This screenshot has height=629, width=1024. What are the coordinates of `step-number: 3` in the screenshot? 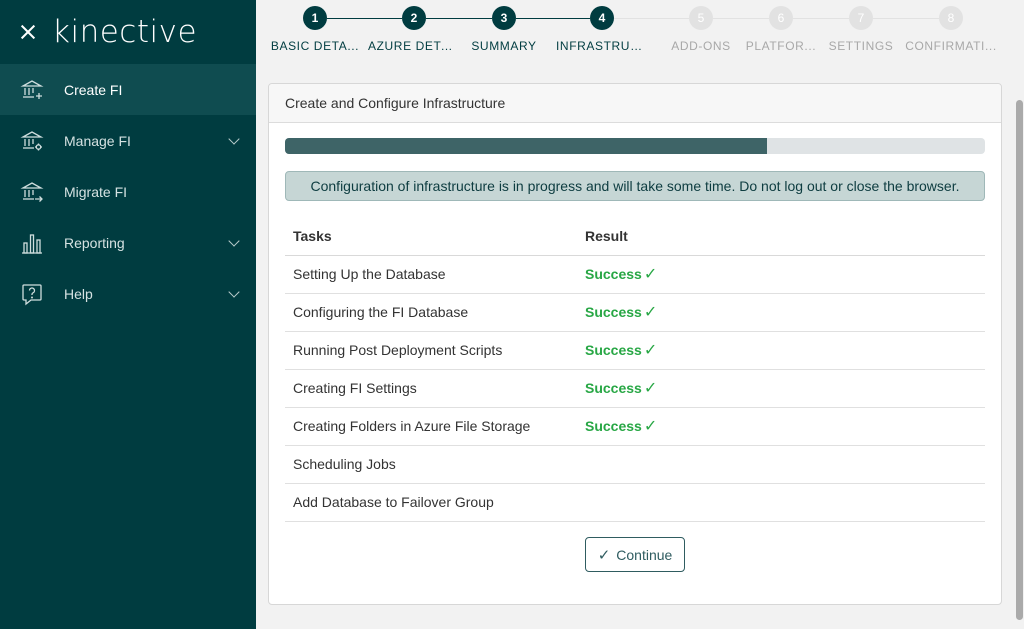 It's located at (504, 18).